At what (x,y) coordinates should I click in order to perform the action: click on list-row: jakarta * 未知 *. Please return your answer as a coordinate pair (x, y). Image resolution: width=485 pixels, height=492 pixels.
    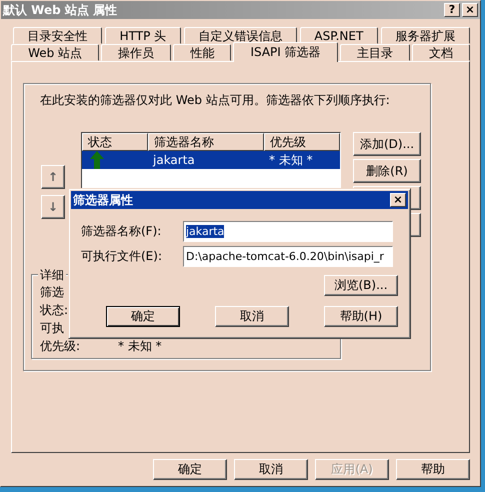
    Looking at the image, I should click on (211, 160).